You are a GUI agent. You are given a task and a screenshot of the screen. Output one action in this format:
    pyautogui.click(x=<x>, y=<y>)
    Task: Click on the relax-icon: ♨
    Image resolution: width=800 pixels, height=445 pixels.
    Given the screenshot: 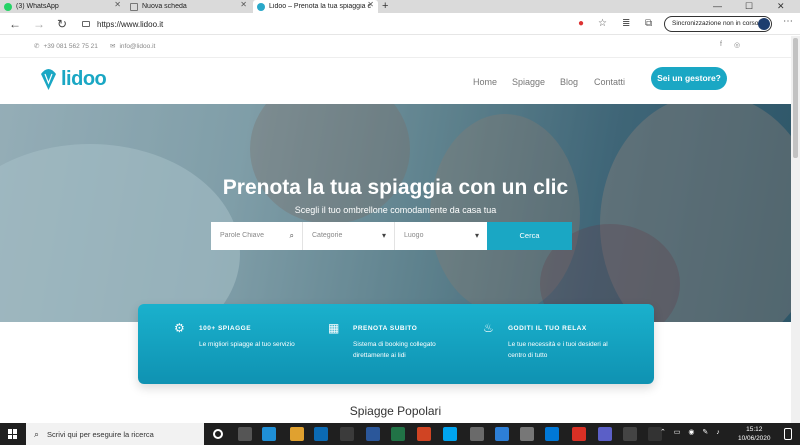 What is the action you would take?
    pyautogui.click(x=488, y=328)
    